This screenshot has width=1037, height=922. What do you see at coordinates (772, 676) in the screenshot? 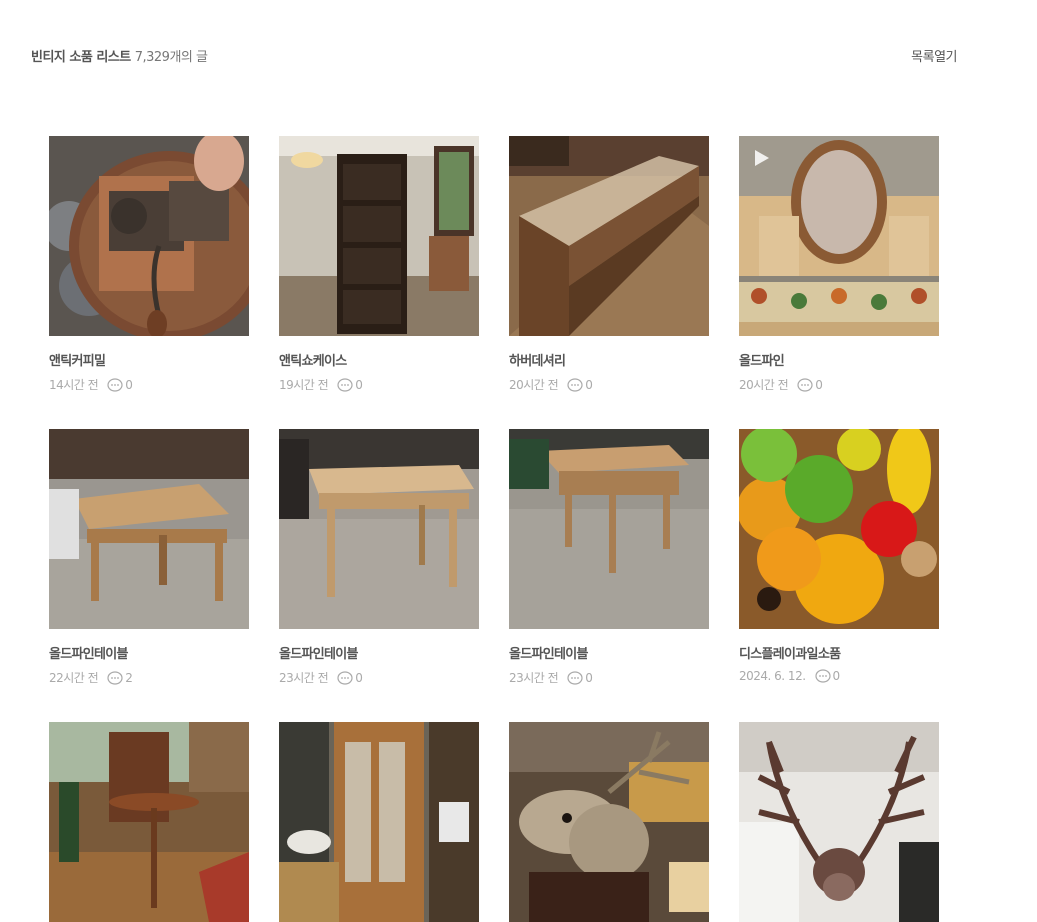
I see `post-time: 2024. 6. 12.` at bounding box center [772, 676].